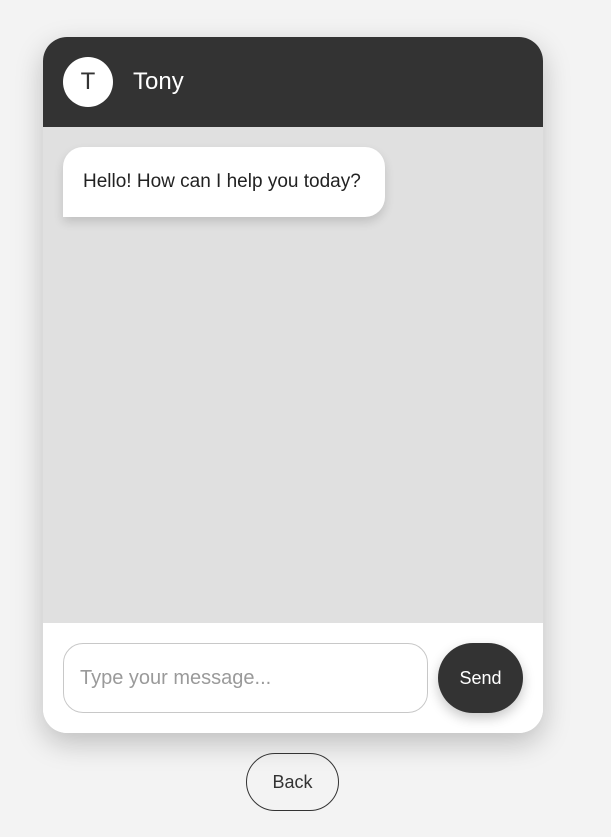  Describe the element at coordinates (245, 678) in the screenshot. I see `message-input` at that location.